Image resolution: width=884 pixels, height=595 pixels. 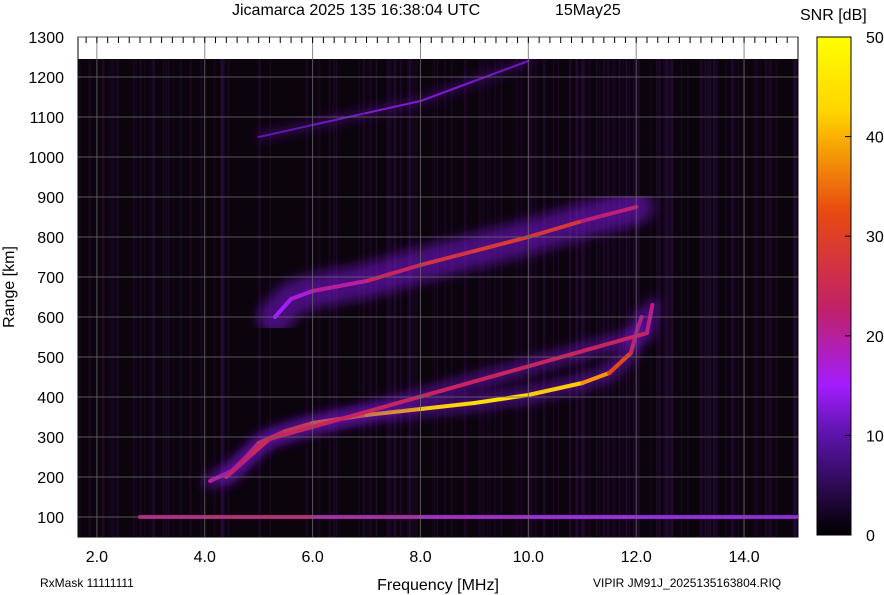 I want to click on y-tick-label: 200, so click(x=50, y=478).